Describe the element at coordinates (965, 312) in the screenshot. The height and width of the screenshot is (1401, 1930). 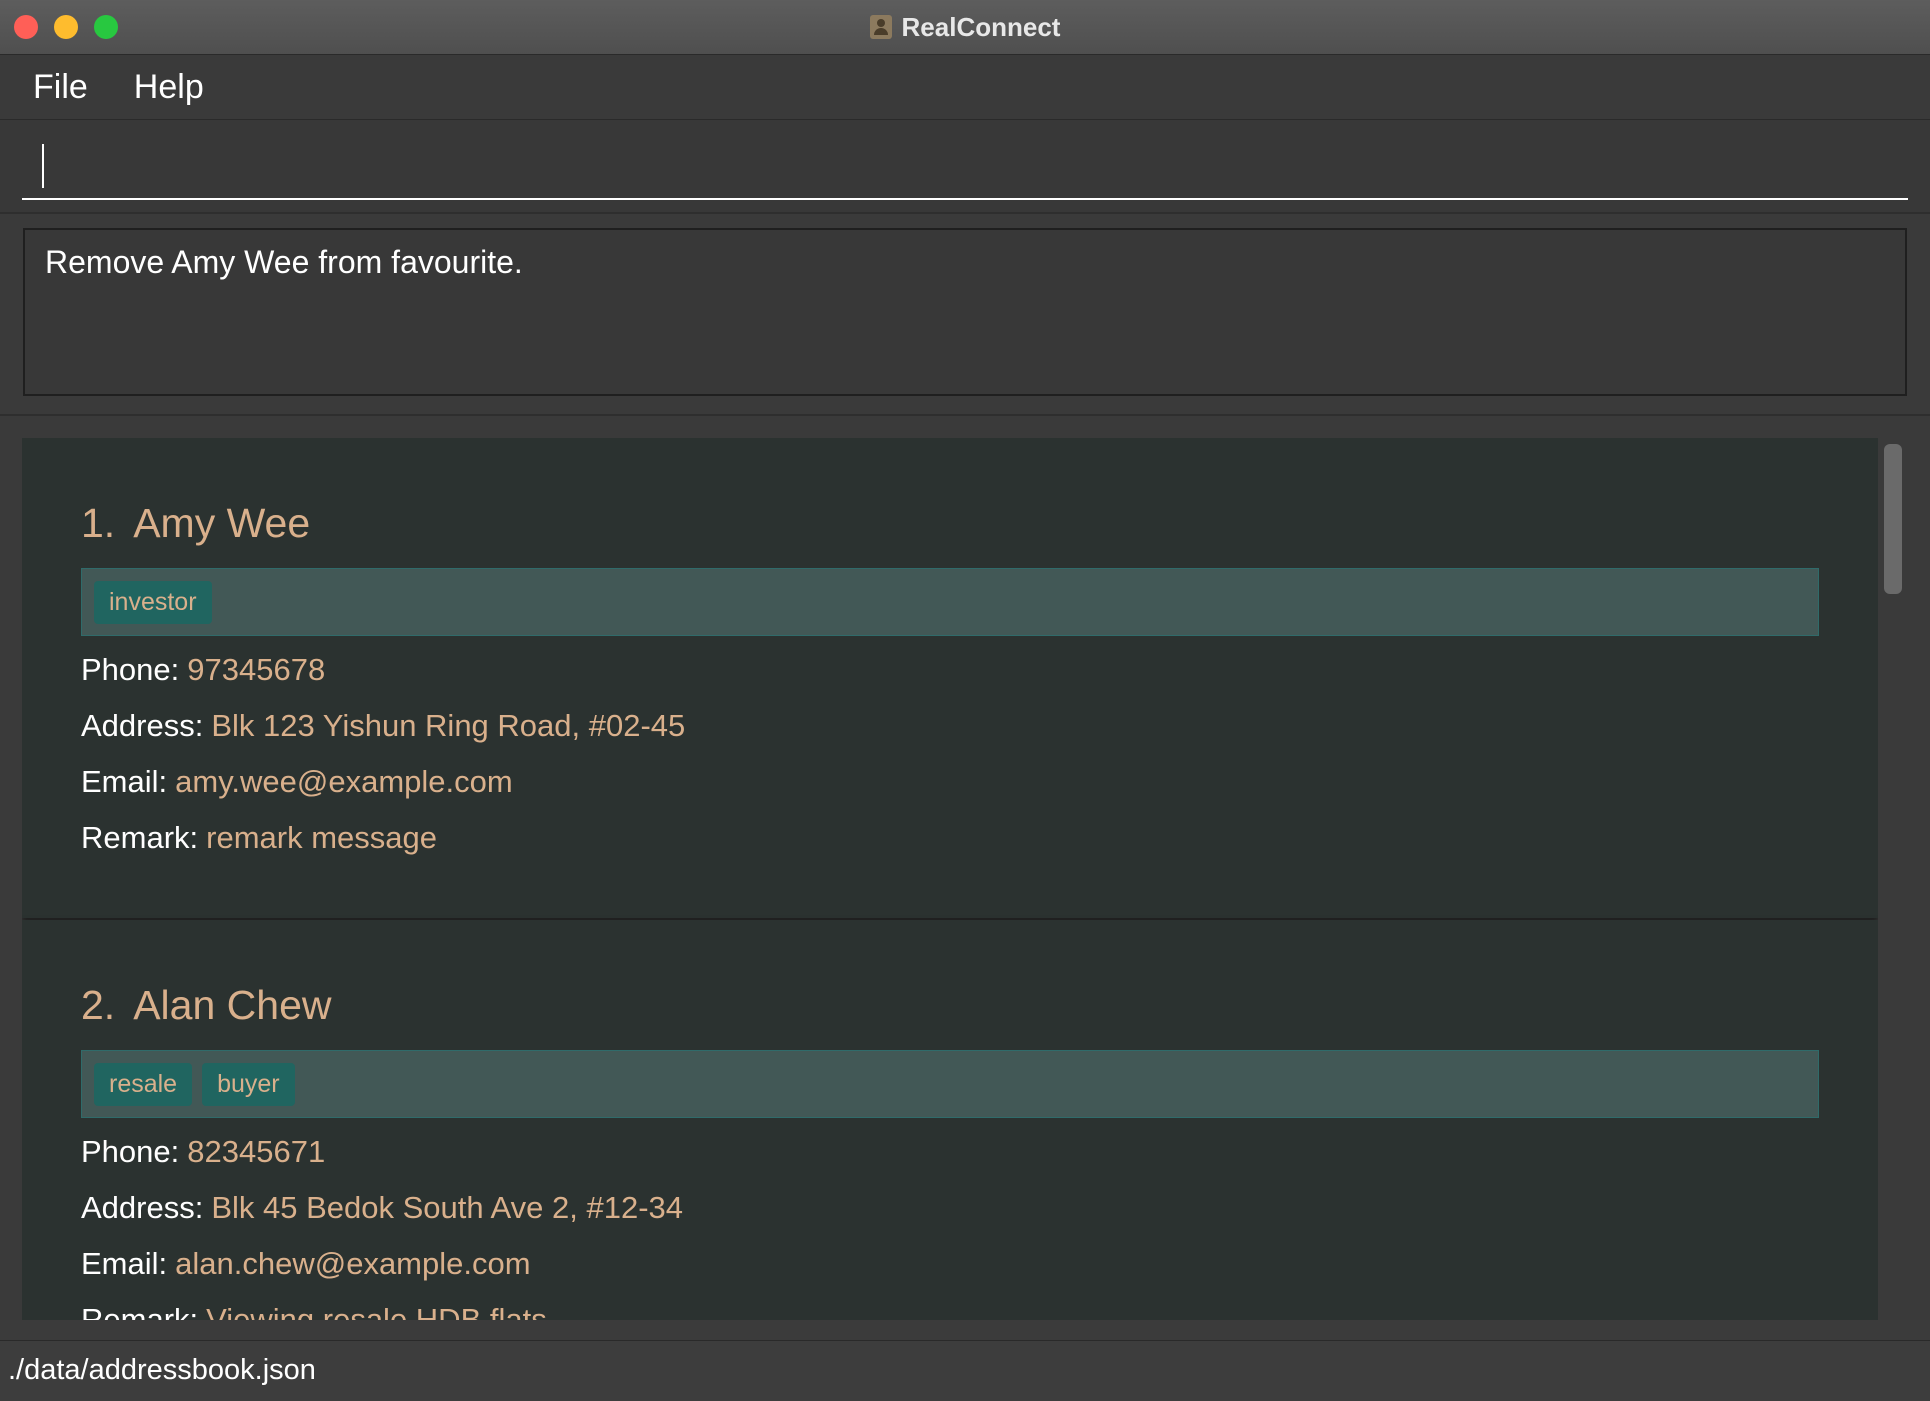
I see `result-display: Remove Amy Wee from favourite.` at that location.